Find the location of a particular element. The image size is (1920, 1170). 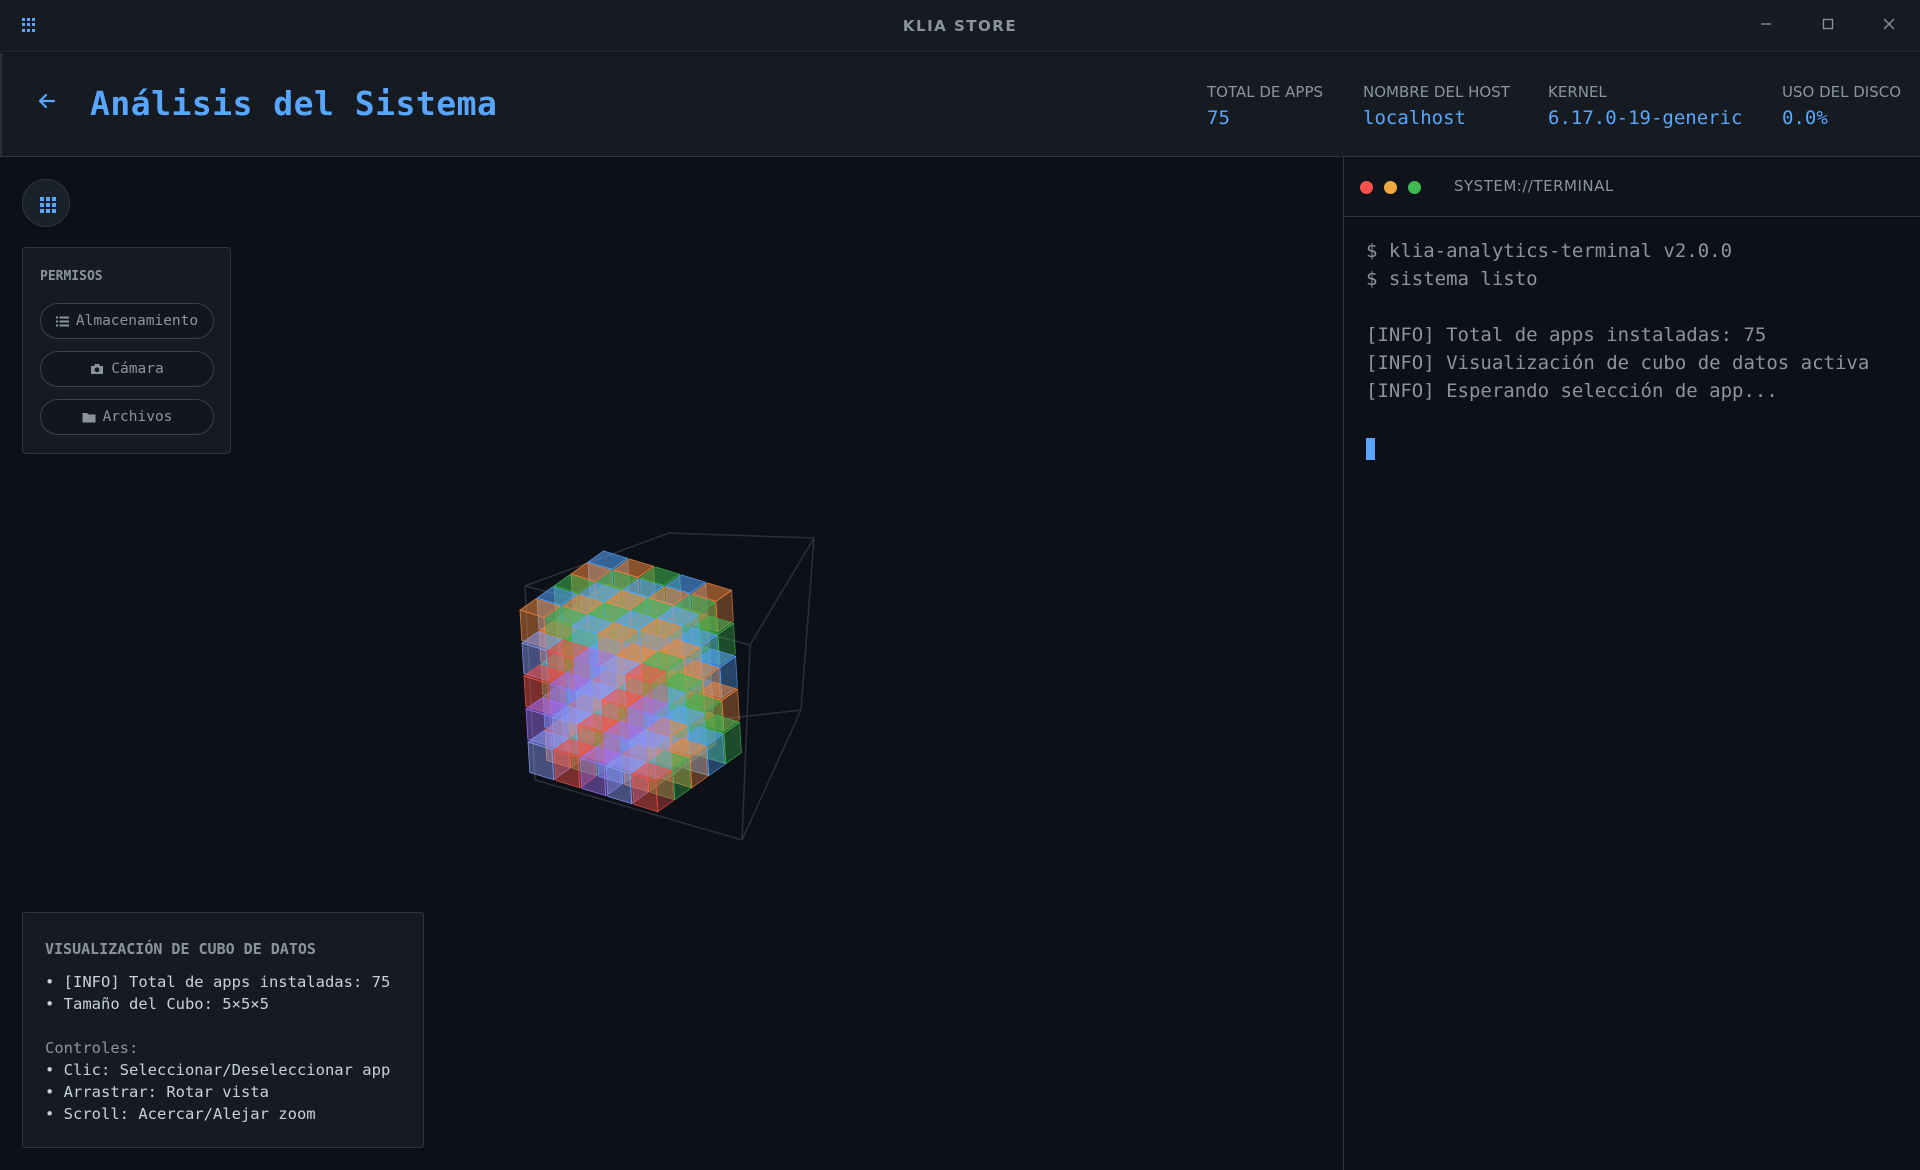

control-line: • Arrastrar: Rotar vista is located at coordinates (157, 1092).